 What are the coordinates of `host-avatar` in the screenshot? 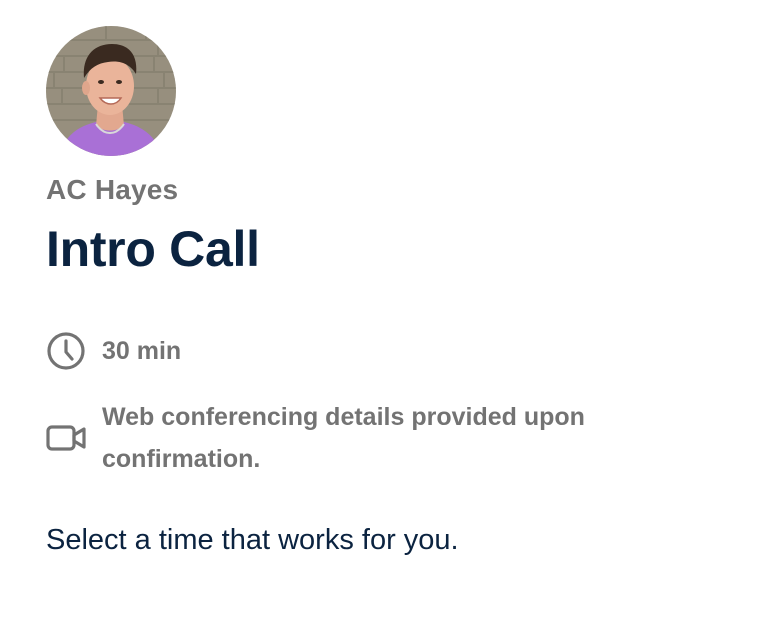 It's located at (111, 91).